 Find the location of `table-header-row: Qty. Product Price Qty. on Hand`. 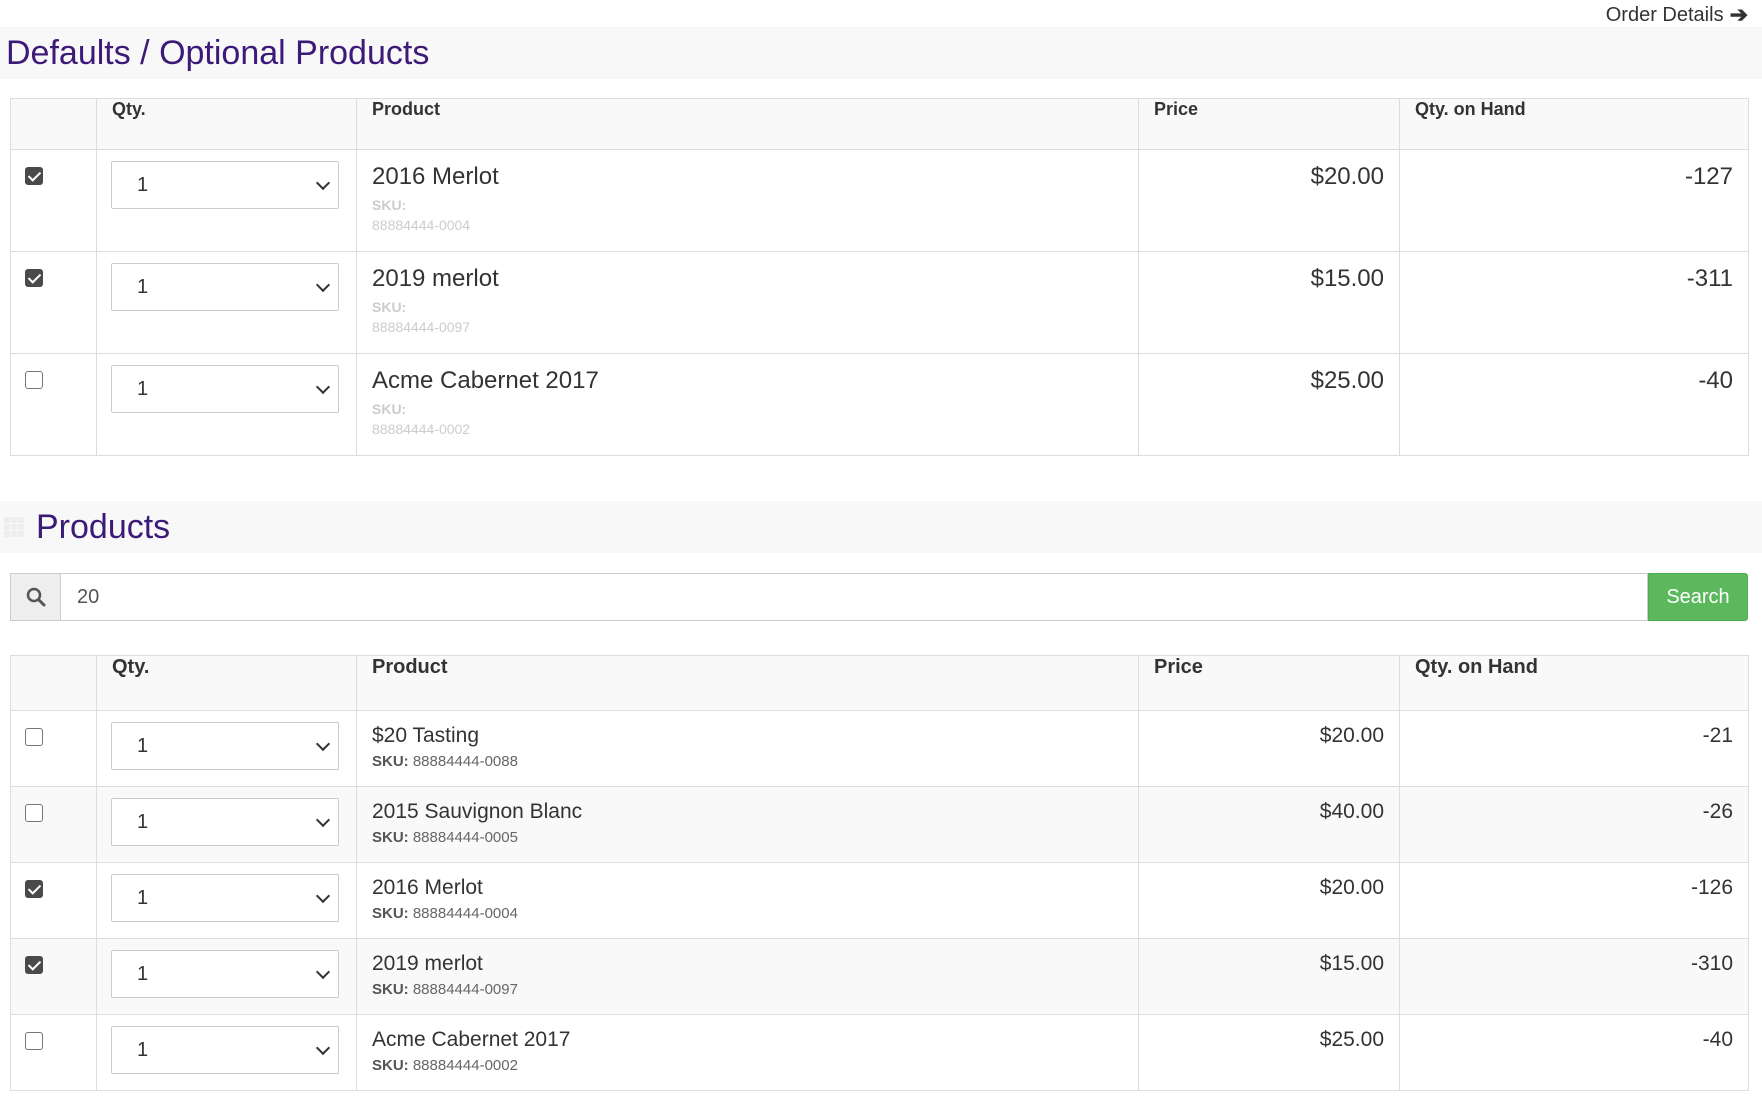

table-header-row: Qty. Product Price Qty. on Hand is located at coordinates (879, 124).